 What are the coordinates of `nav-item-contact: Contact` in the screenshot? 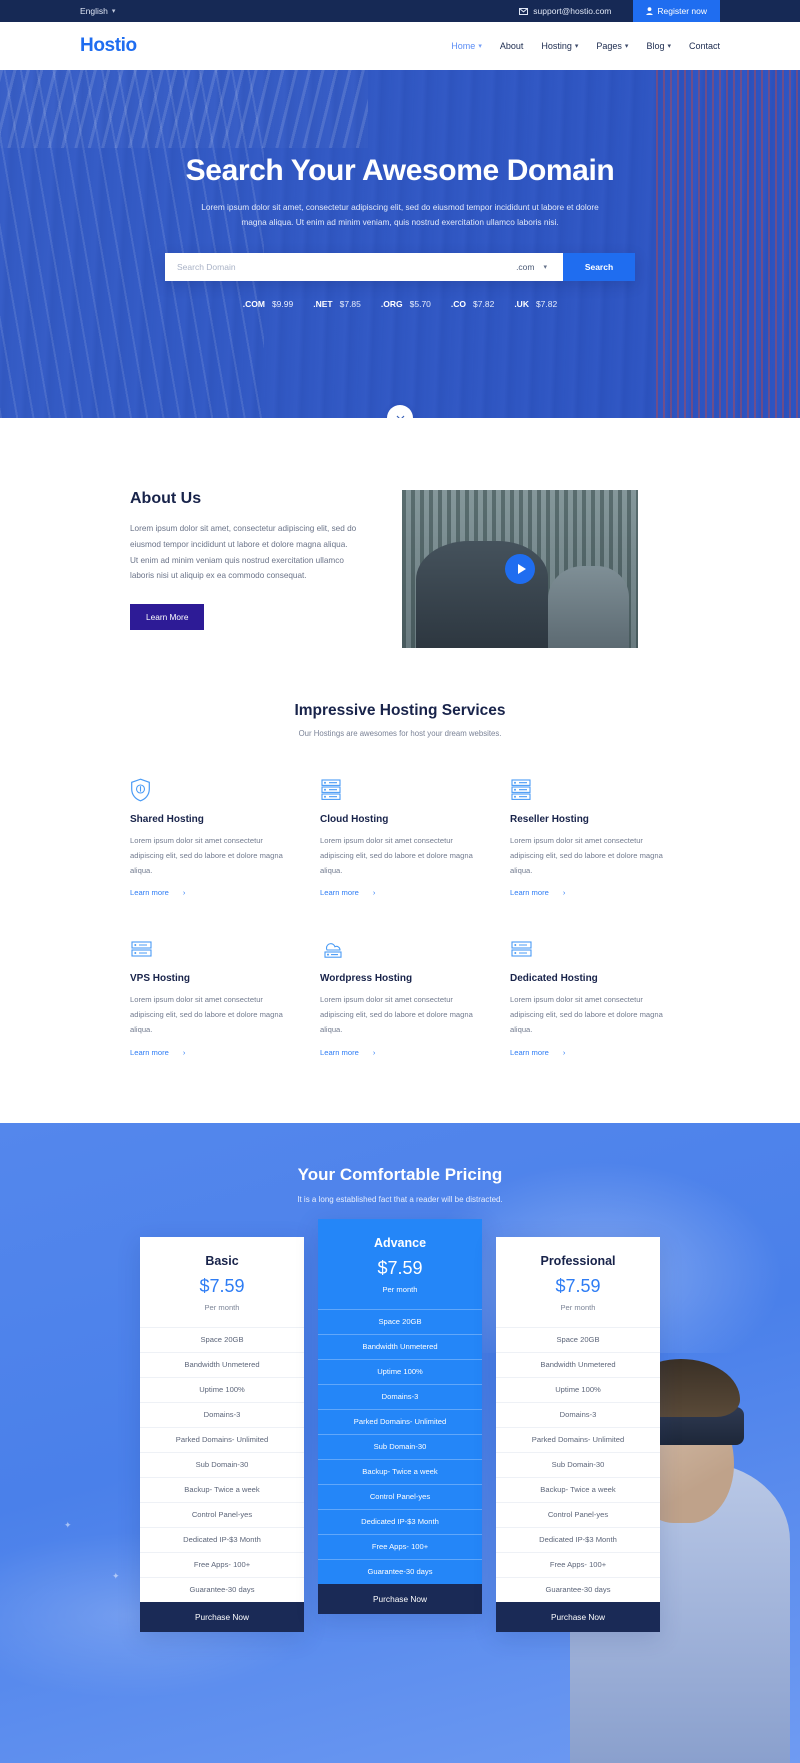 It's located at (704, 46).